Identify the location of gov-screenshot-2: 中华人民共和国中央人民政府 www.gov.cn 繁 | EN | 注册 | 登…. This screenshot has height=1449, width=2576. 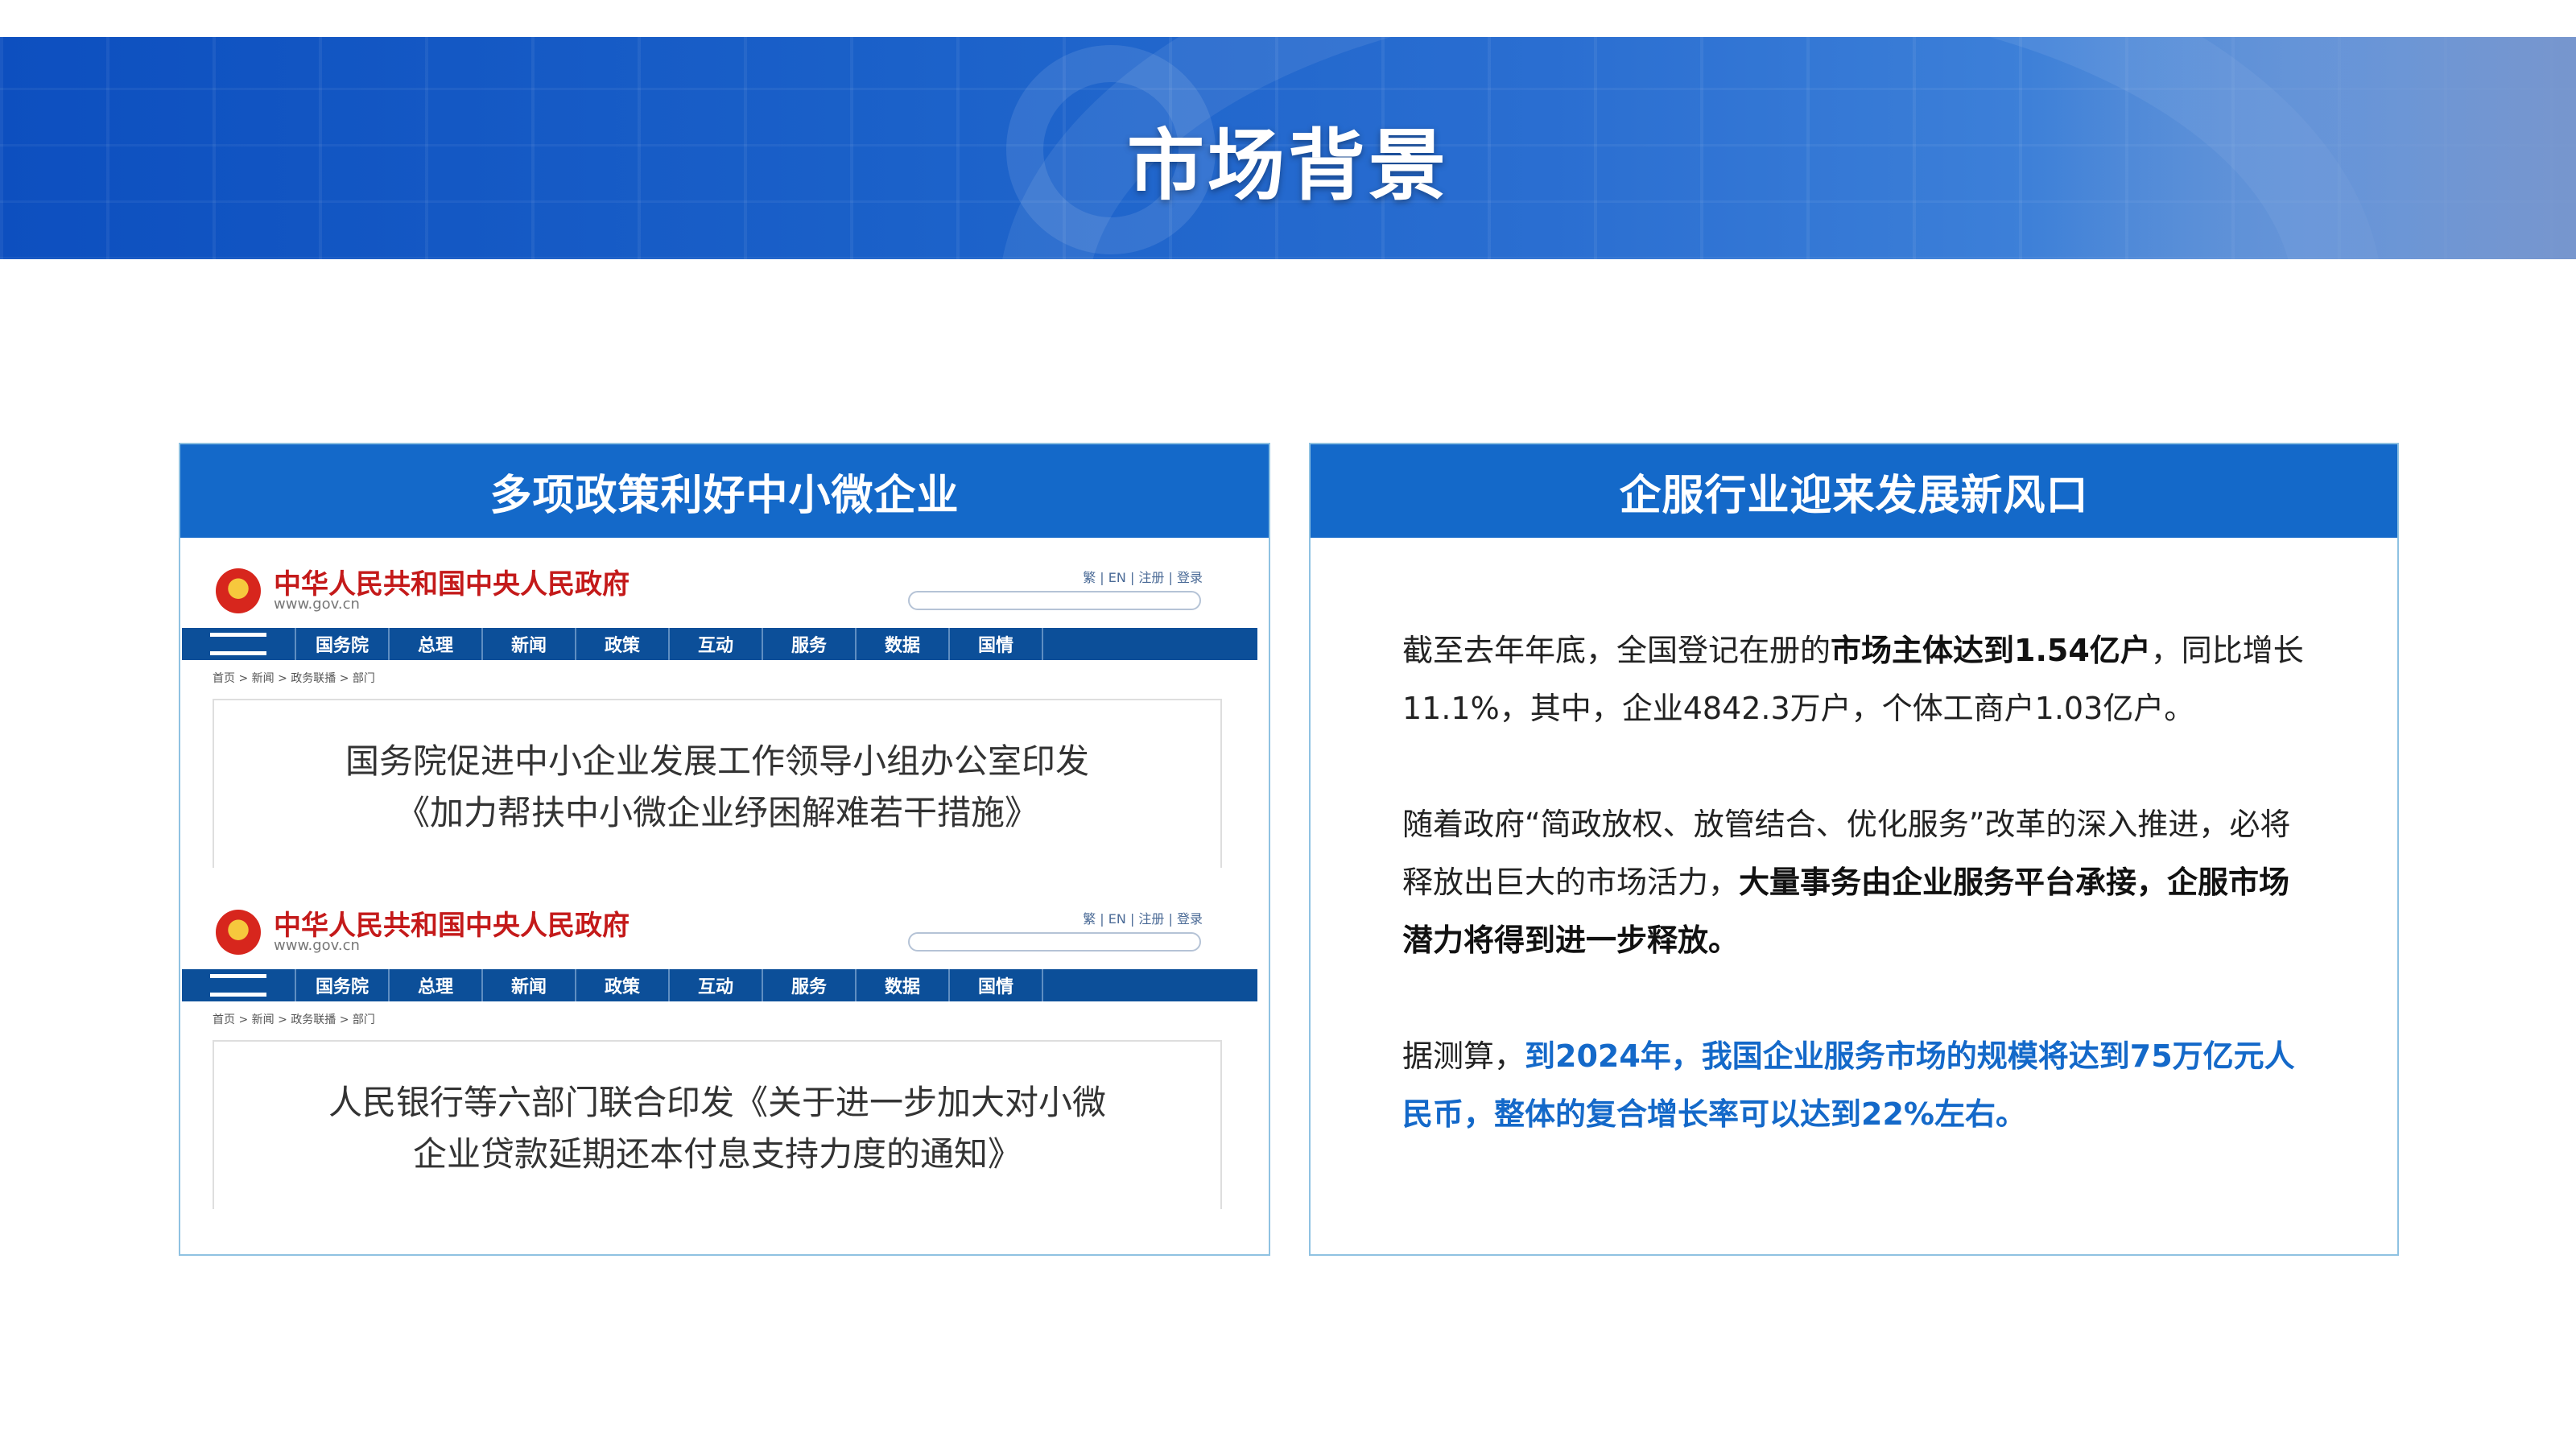
(719, 1044).